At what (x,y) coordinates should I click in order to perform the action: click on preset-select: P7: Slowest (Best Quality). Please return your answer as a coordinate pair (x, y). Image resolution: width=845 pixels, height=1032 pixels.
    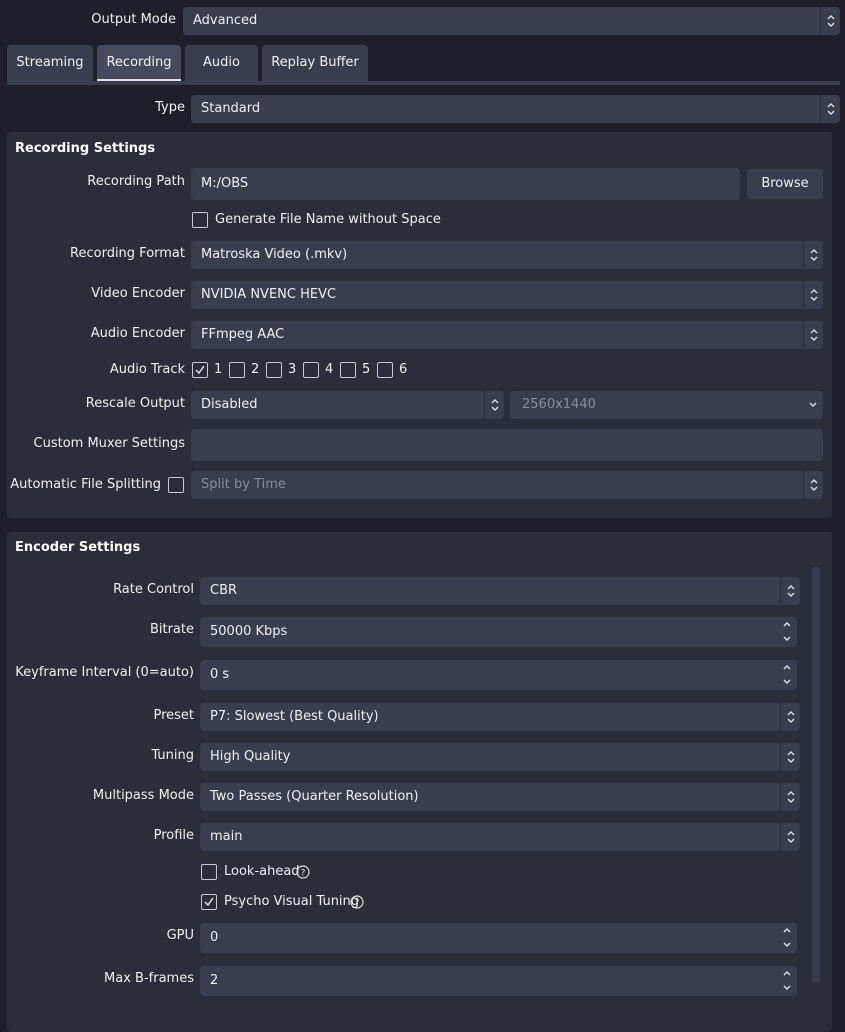
    Looking at the image, I should click on (500, 717).